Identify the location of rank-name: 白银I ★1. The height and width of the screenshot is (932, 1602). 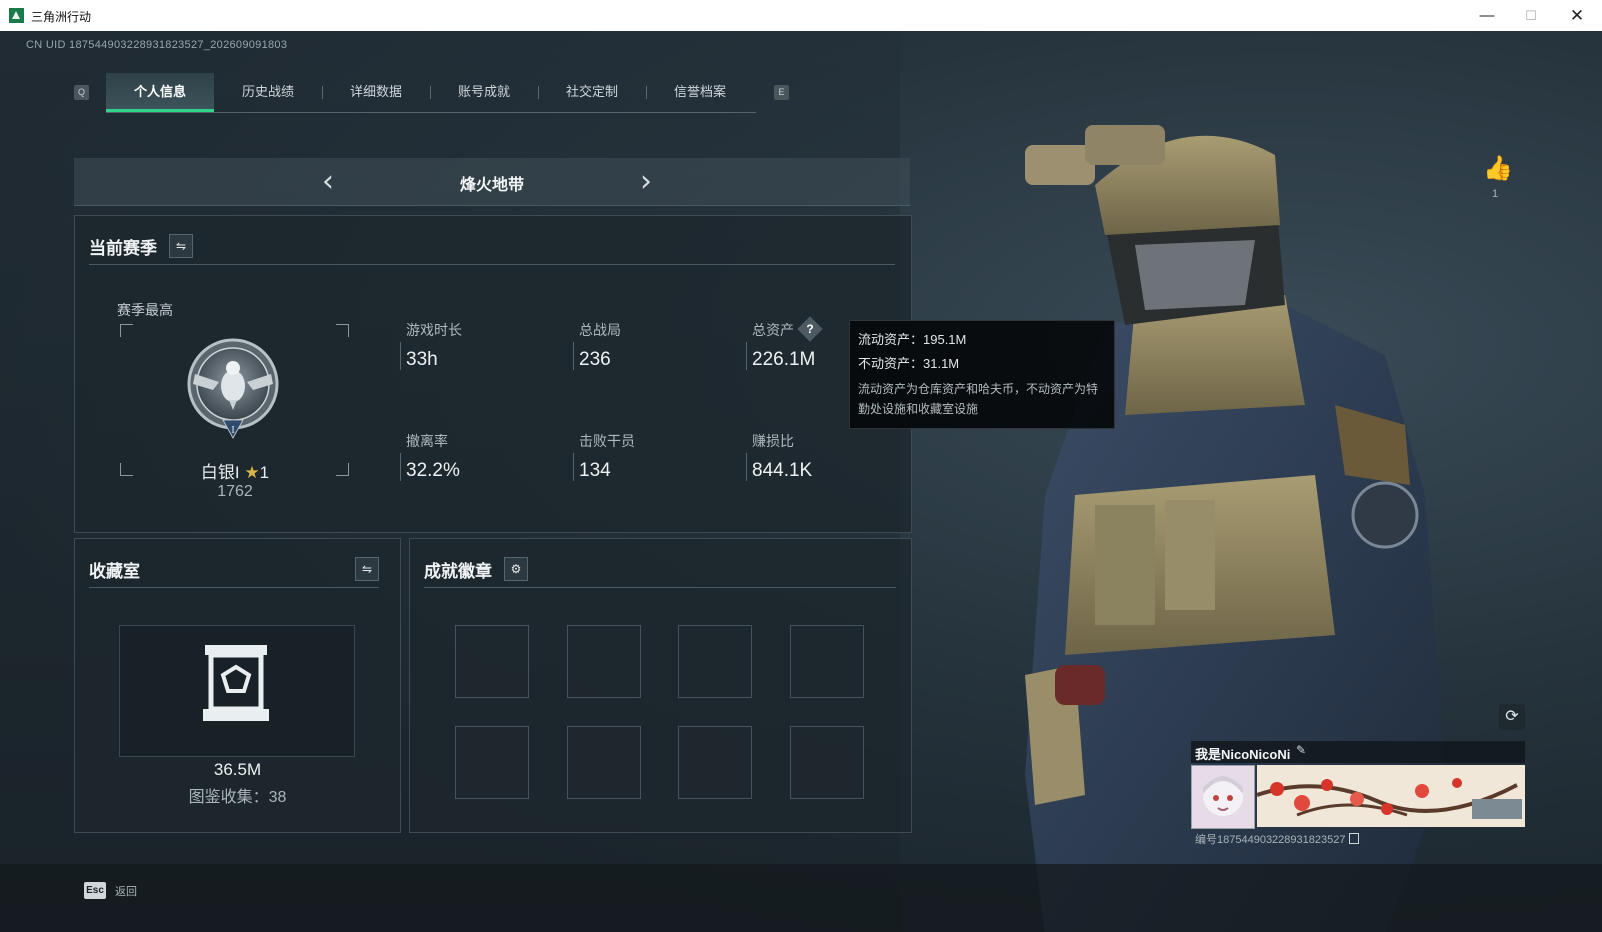
(235, 470).